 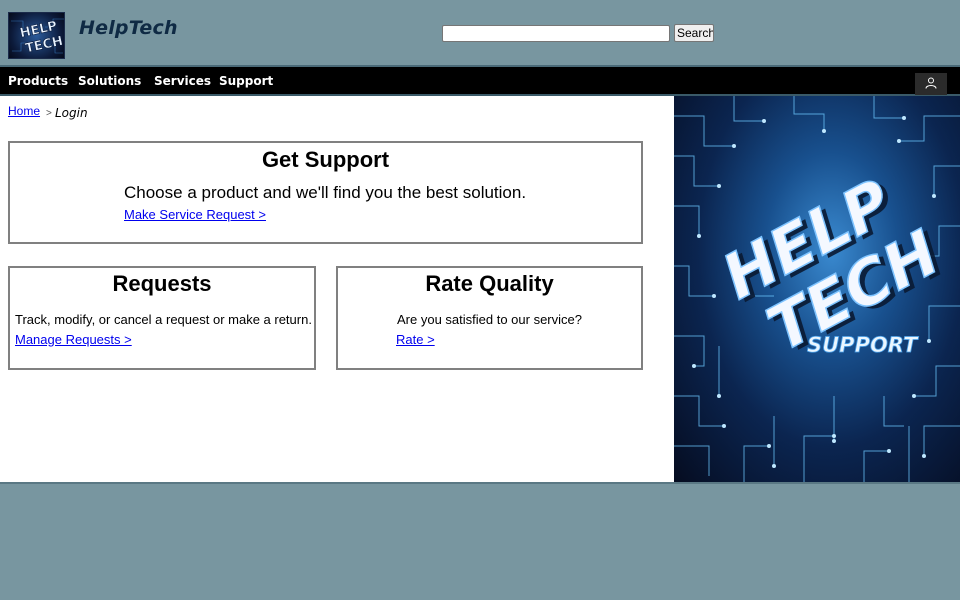 I want to click on make-service-request-link: Make Service Request >, so click(x=195, y=214).